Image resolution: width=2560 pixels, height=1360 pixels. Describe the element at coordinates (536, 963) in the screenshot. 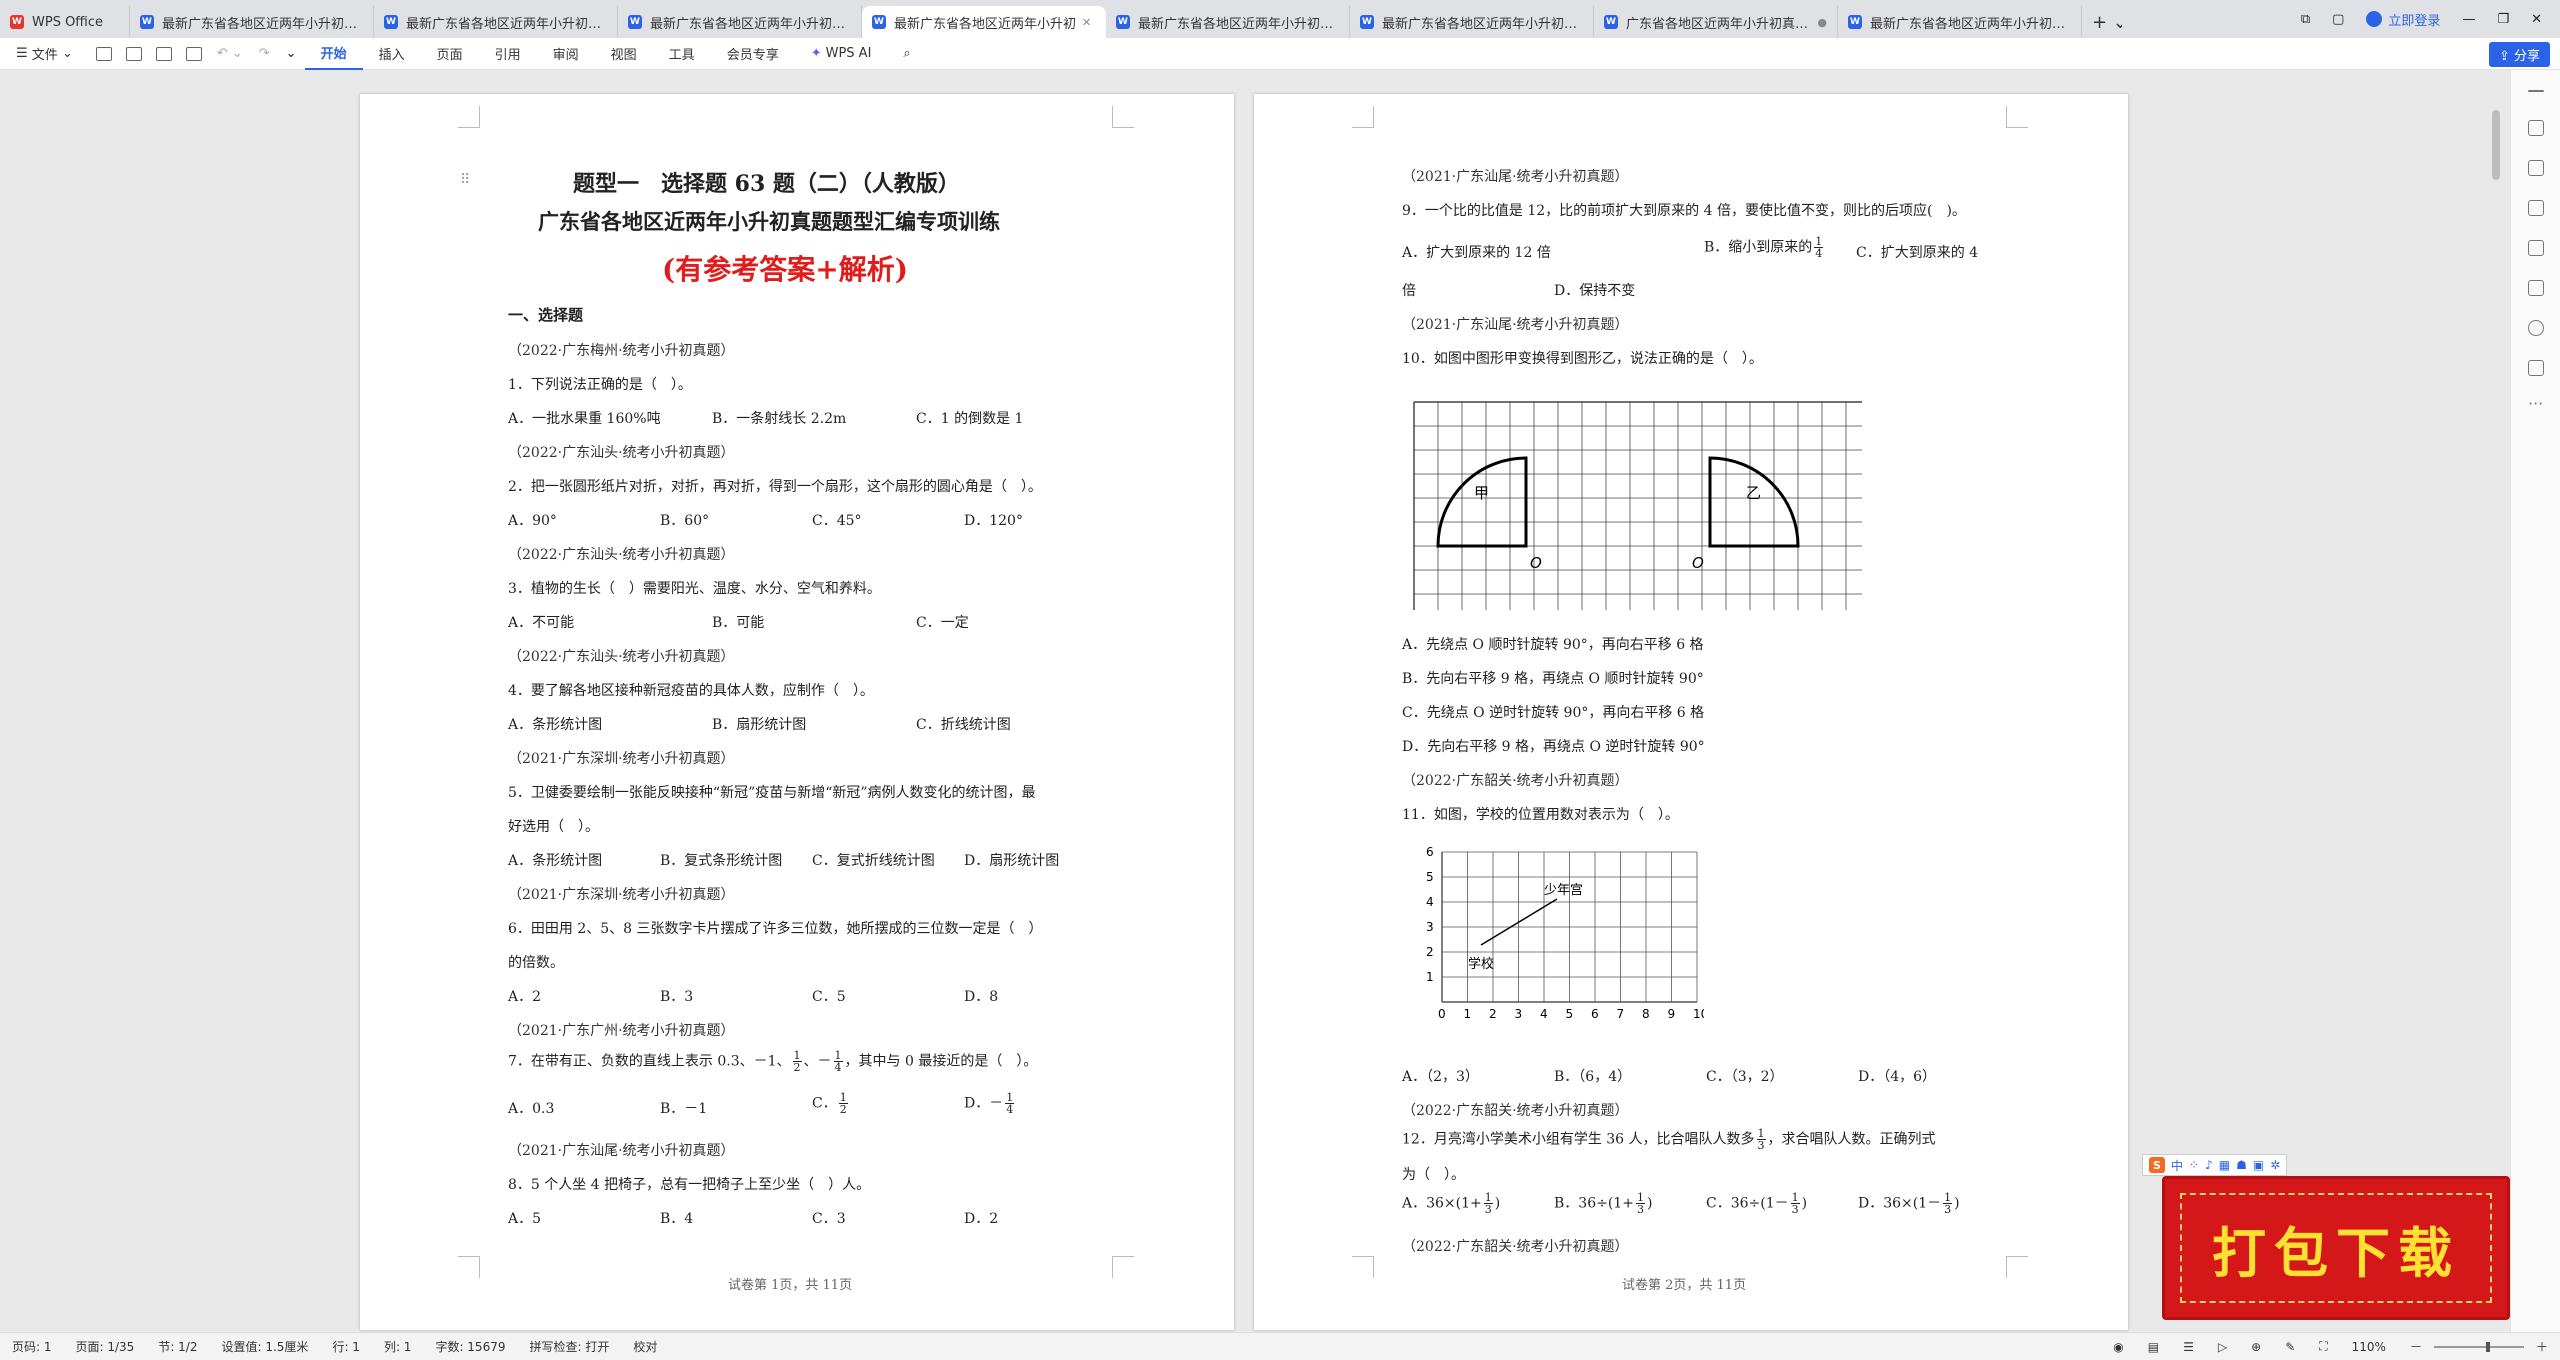

I see `question-6-cont: 的倍数。` at that location.